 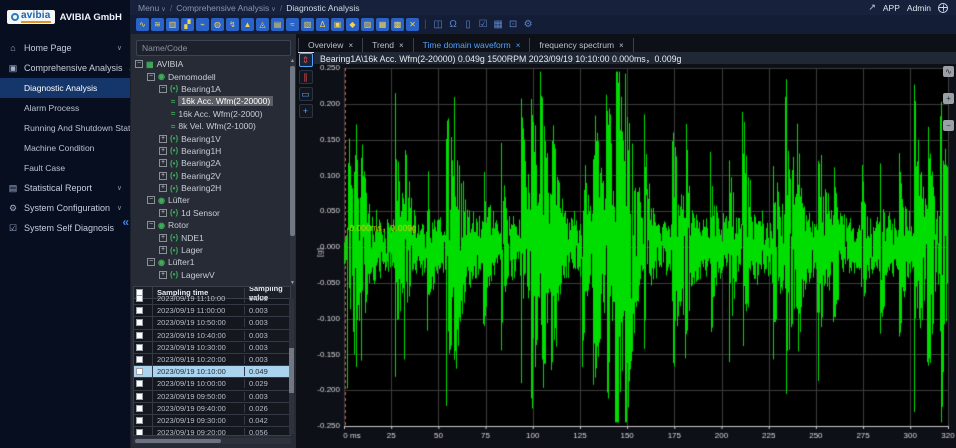 I want to click on table-row: 2023/09/19 10:20:00 0.003, so click(x=212, y=360).